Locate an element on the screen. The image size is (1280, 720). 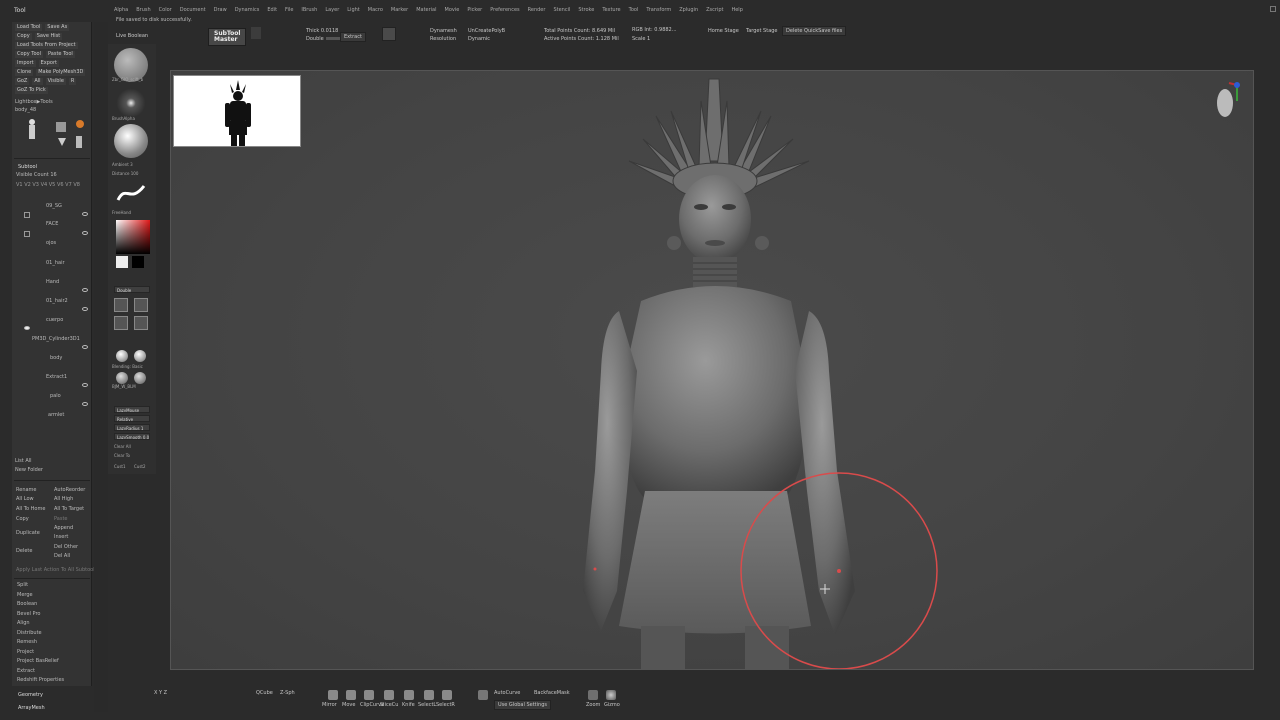
window-corner-icon is located at coordinates (1273, 9).